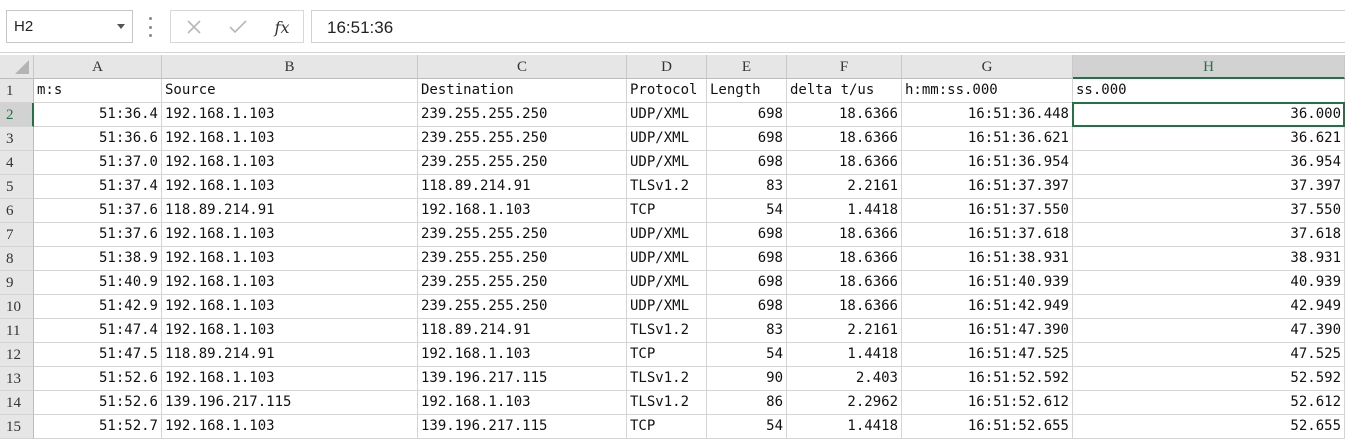  Describe the element at coordinates (17, 283) in the screenshot. I see `row-header-9: 9` at that location.